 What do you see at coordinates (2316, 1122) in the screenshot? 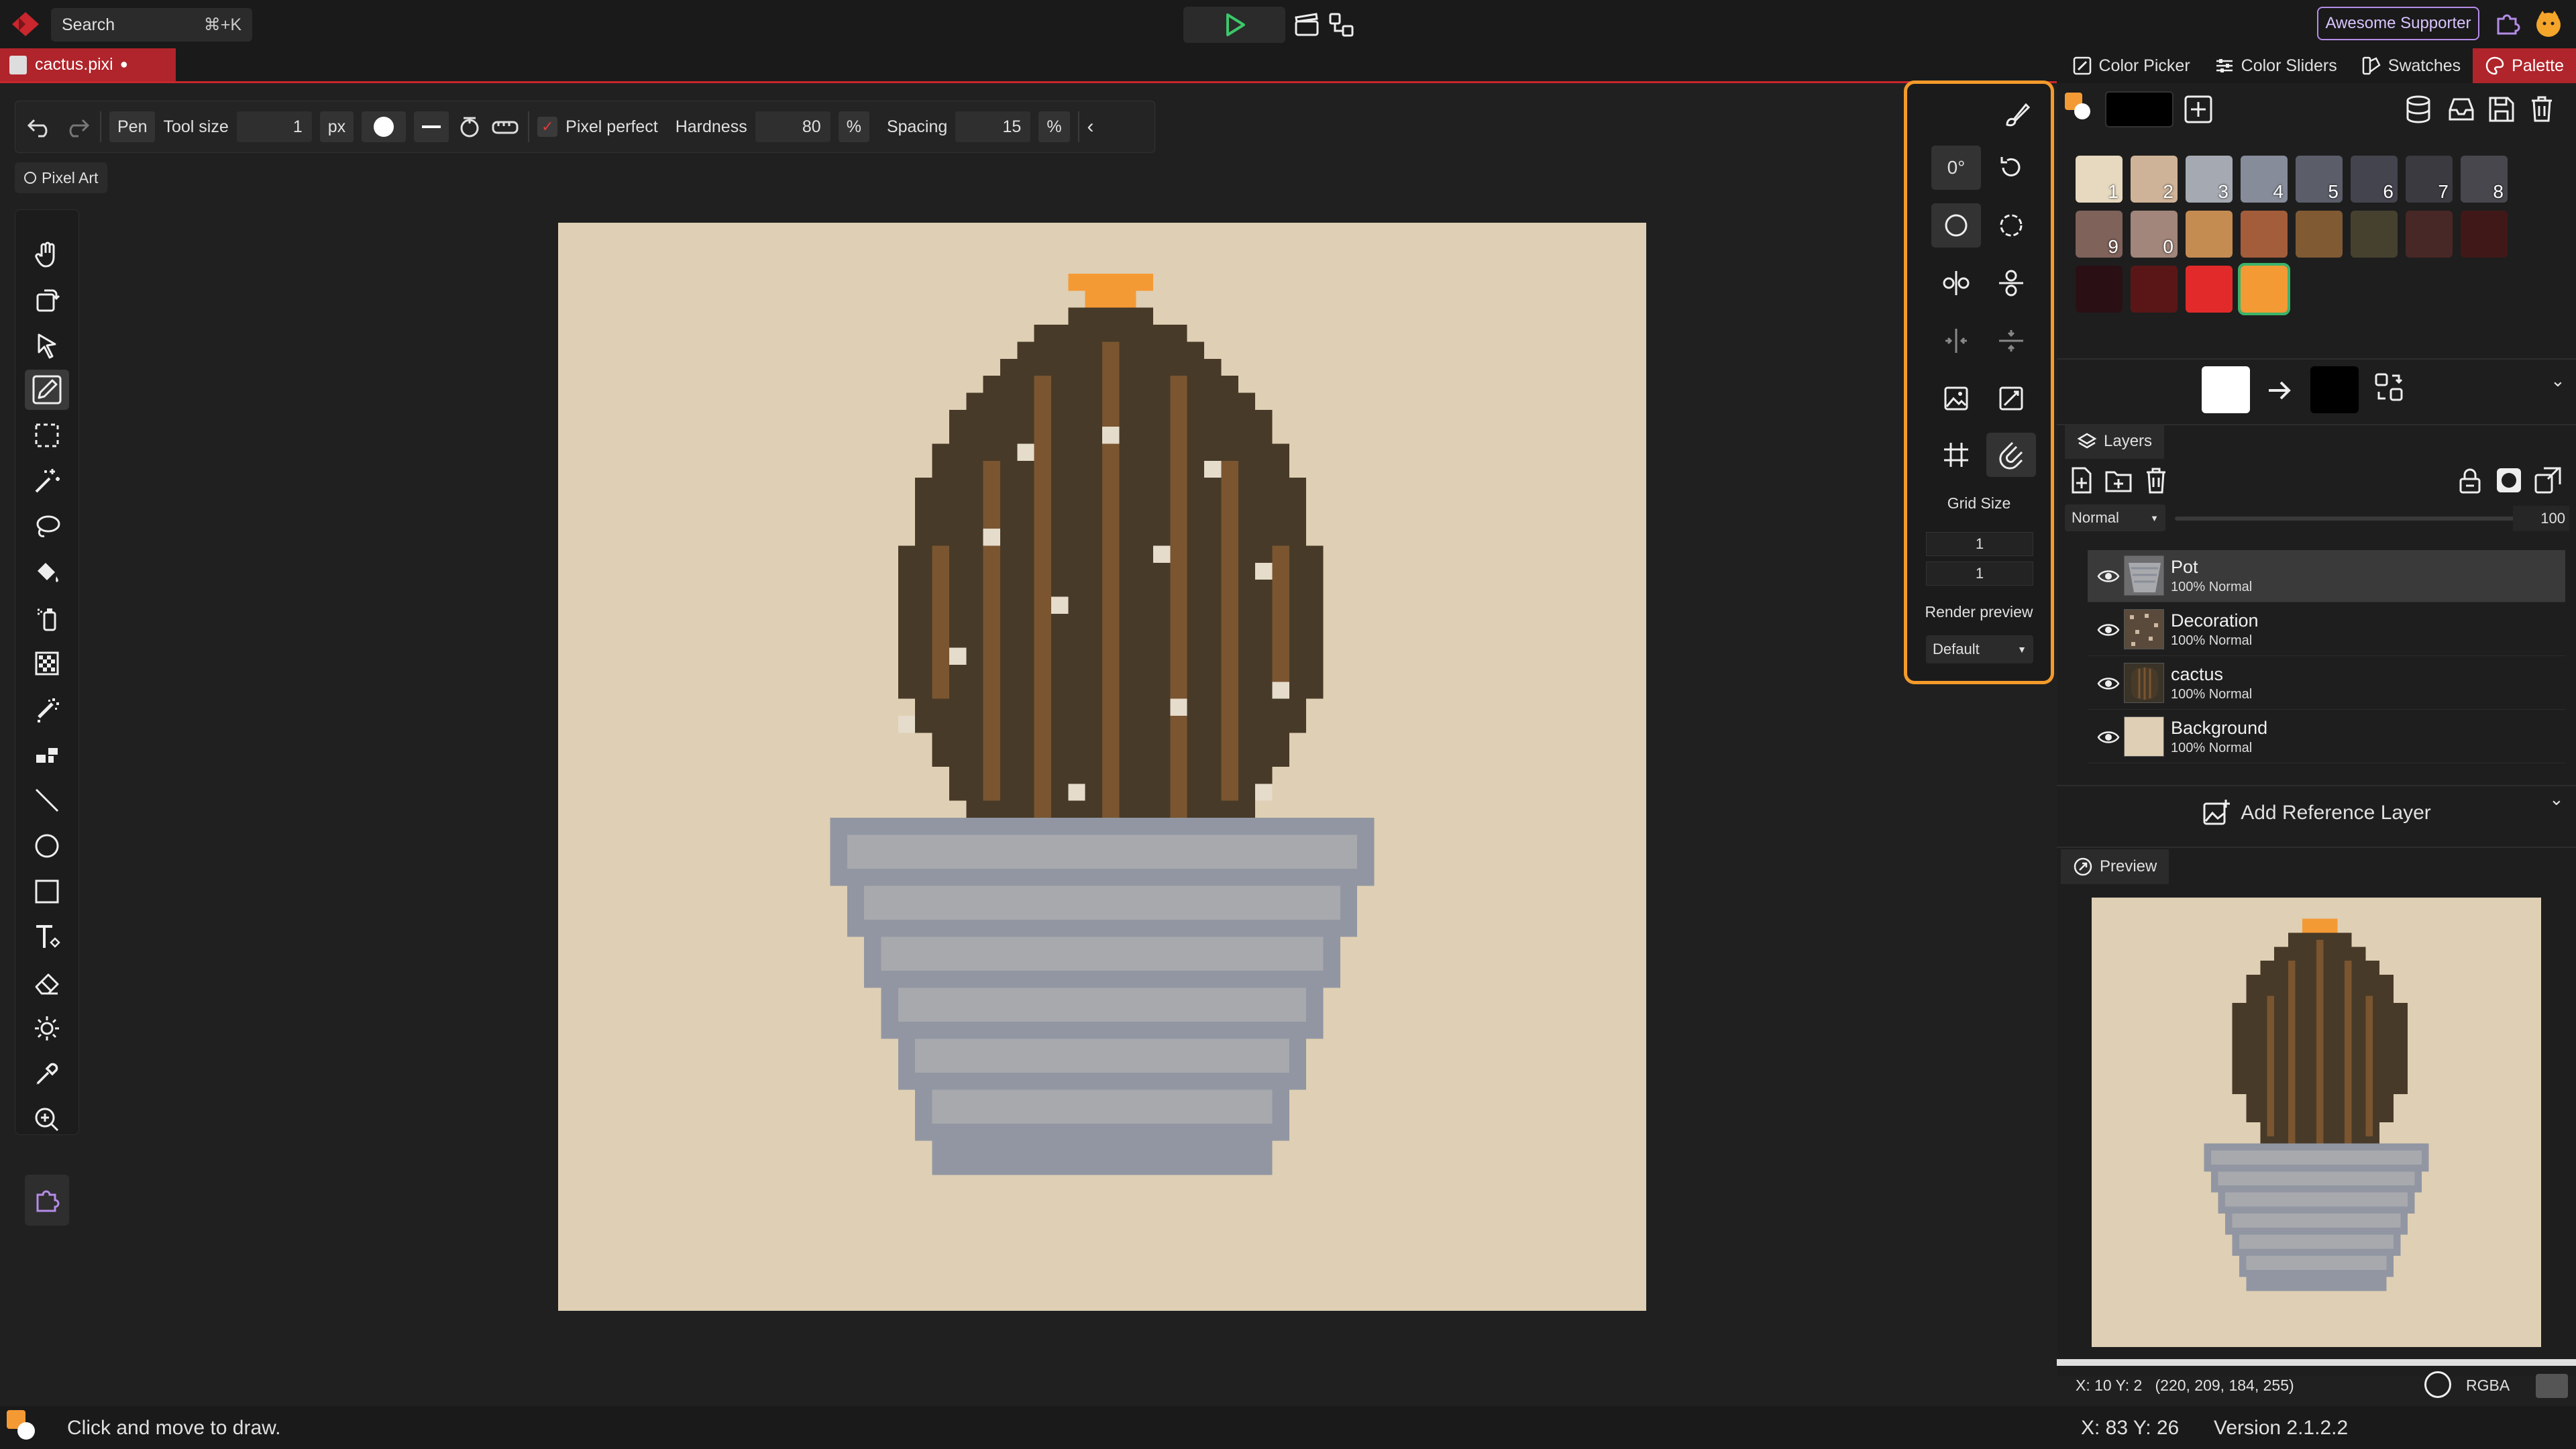
I see `preview-canvas` at bounding box center [2316, 1122].